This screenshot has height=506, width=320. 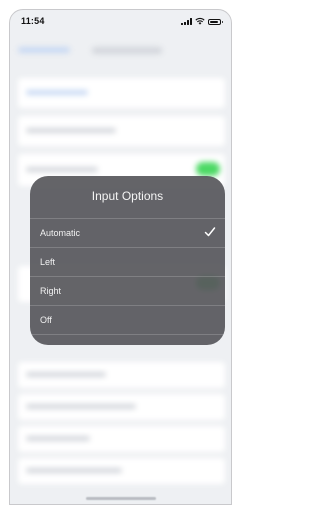 I want to click on battery-icon, so click(x=215, y=22).